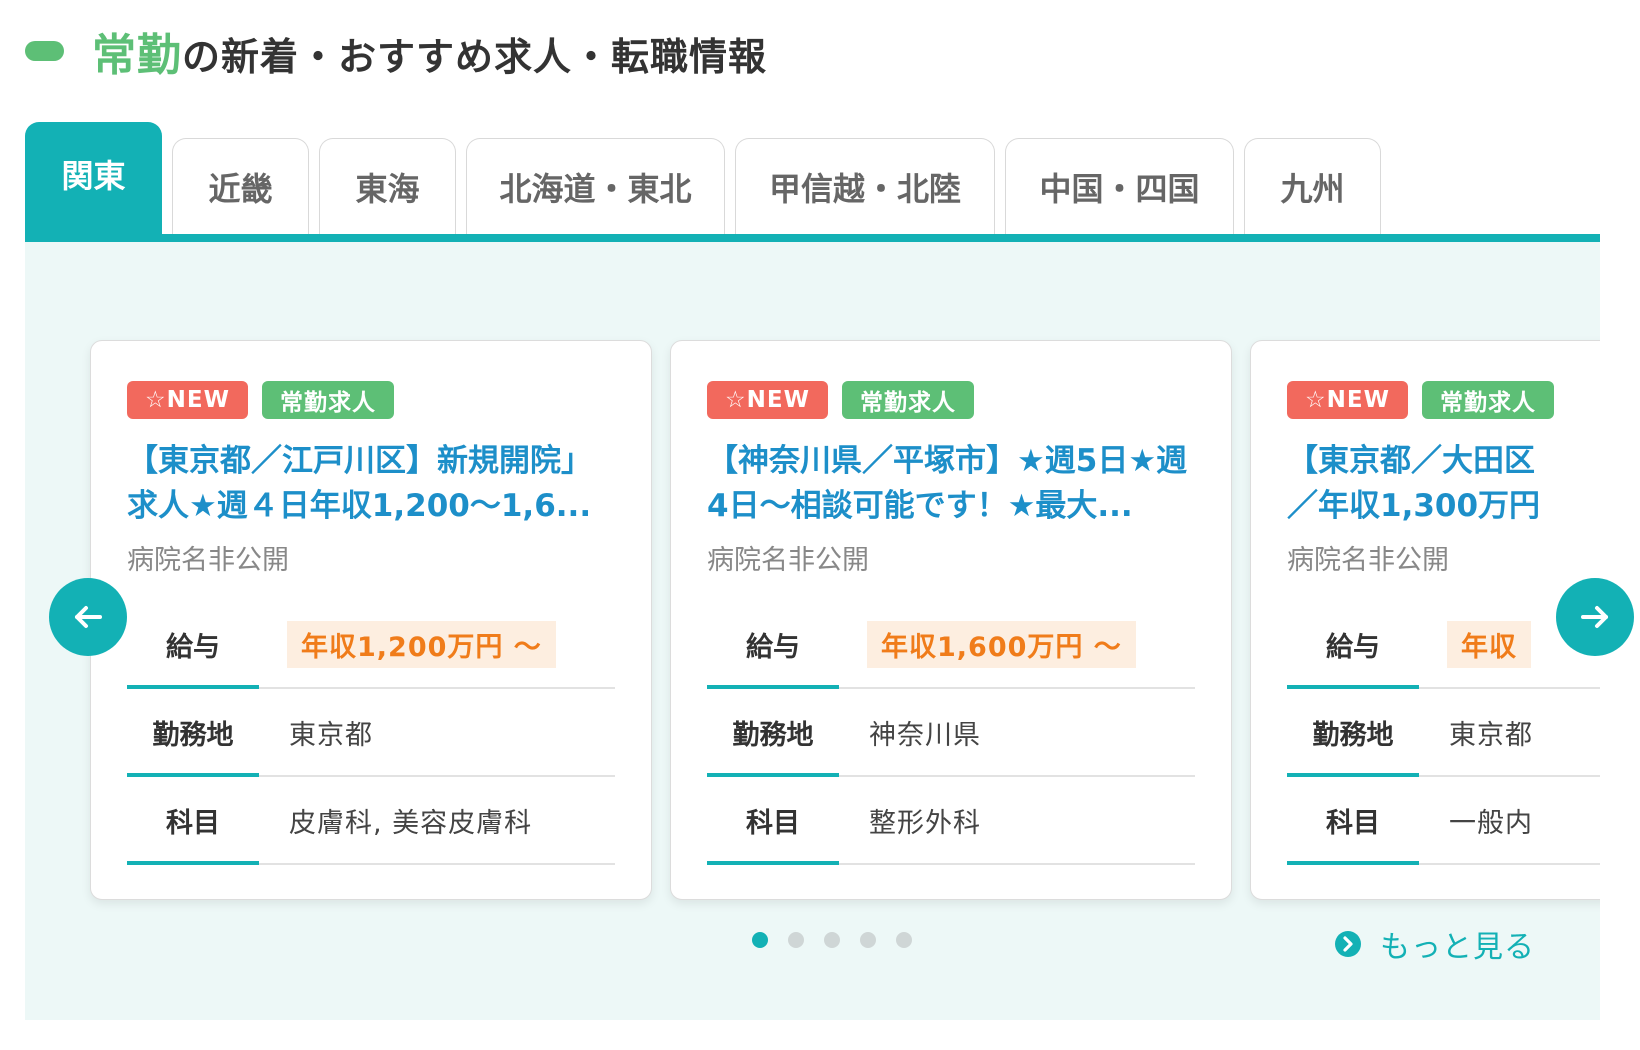 This screenshot has width=1640, height=1050. Describe the element at coordinates (240, 186) in the screenshot. I see `tab-kinki: 近畿` at that location.